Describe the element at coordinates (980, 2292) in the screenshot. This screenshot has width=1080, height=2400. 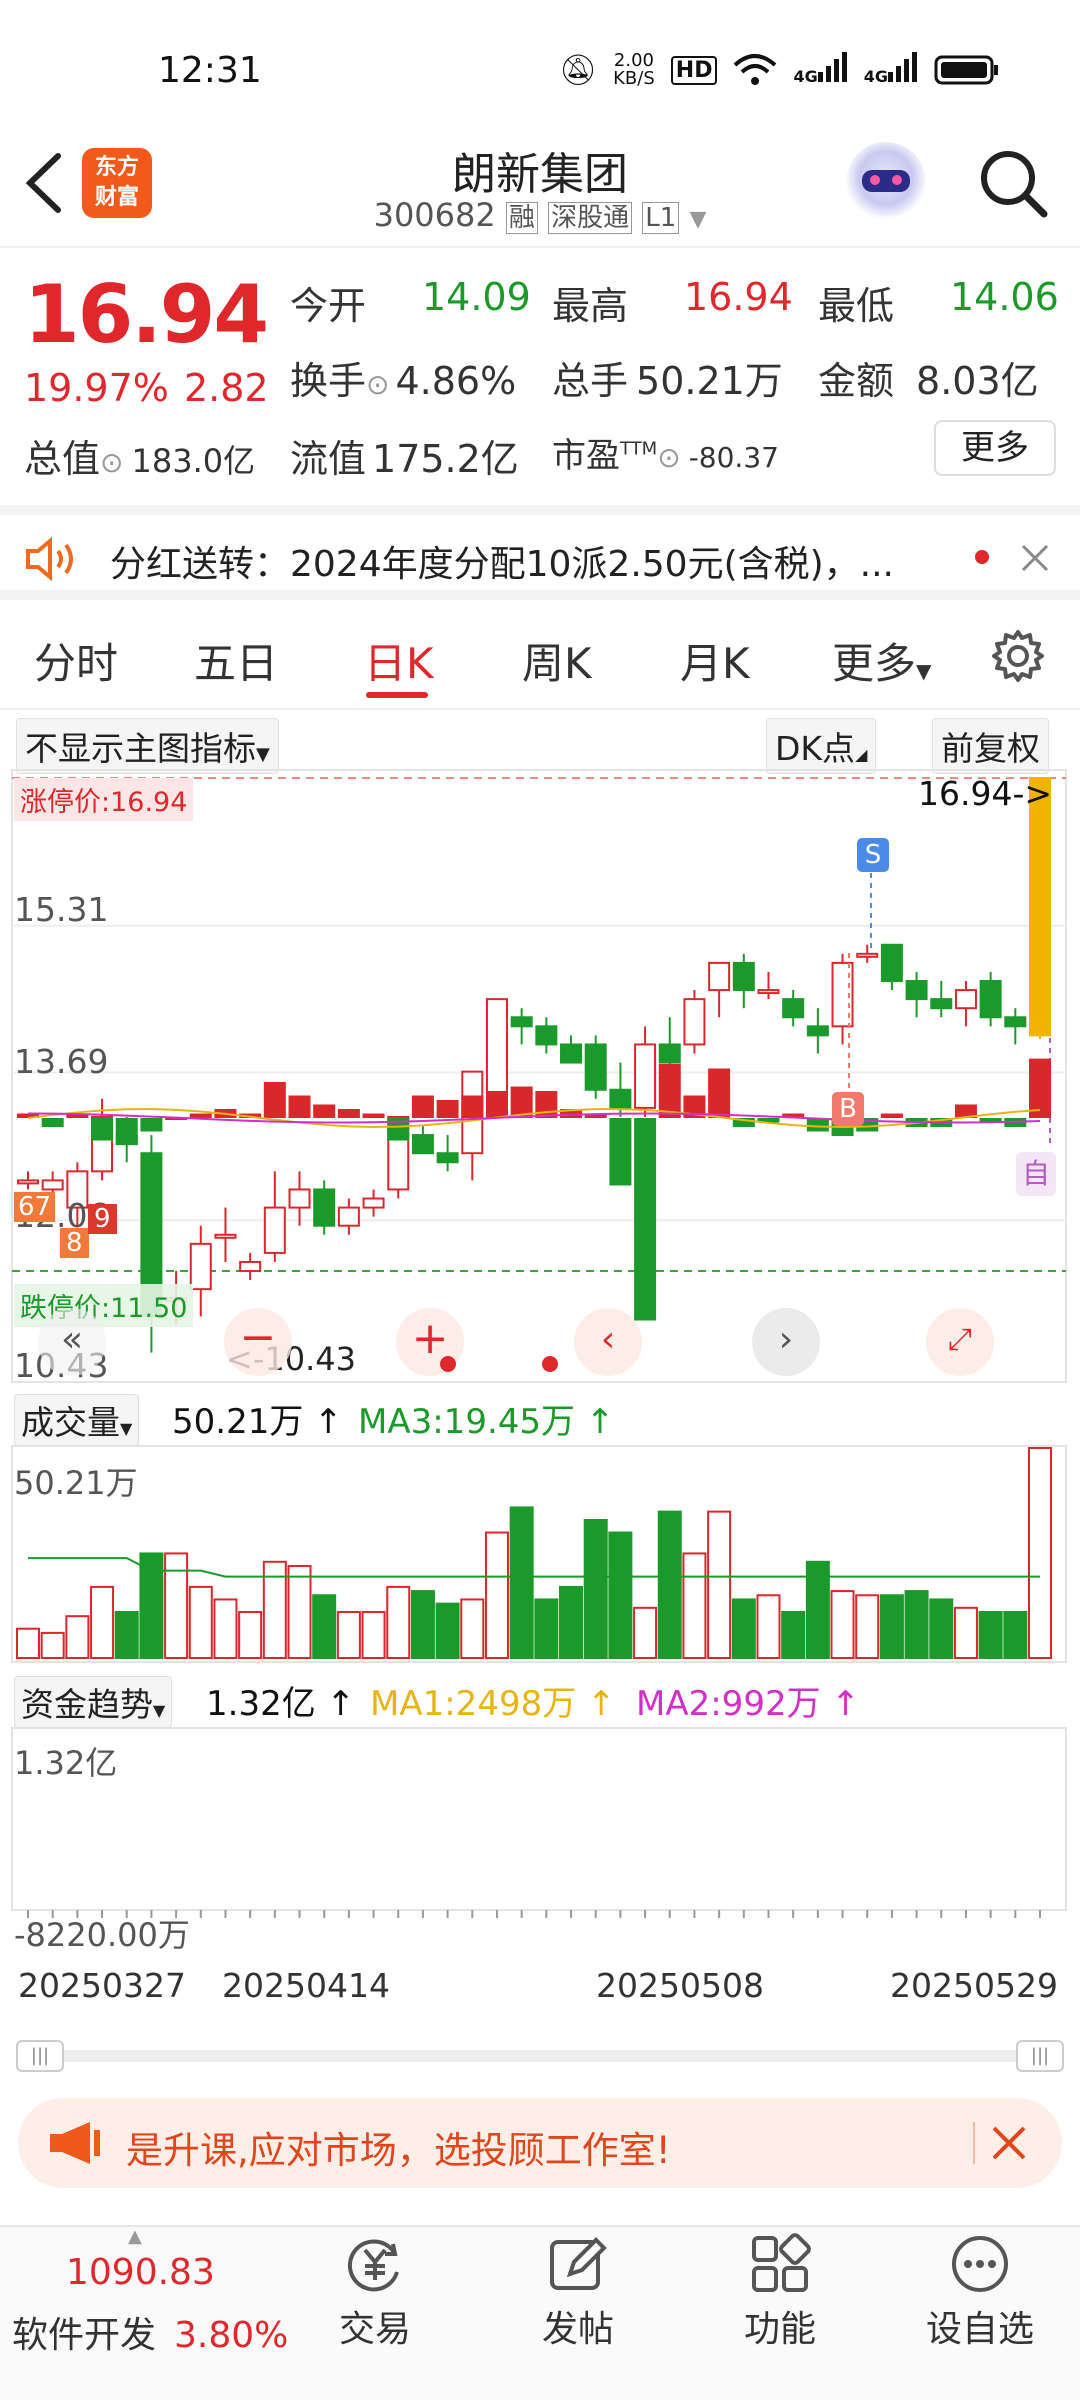
I see `add-watchlist-button: 设自选` at that location.